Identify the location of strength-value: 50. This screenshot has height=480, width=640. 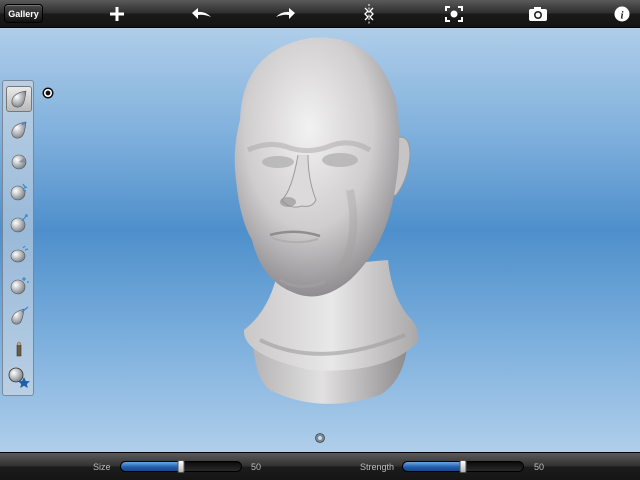
(539, 467).